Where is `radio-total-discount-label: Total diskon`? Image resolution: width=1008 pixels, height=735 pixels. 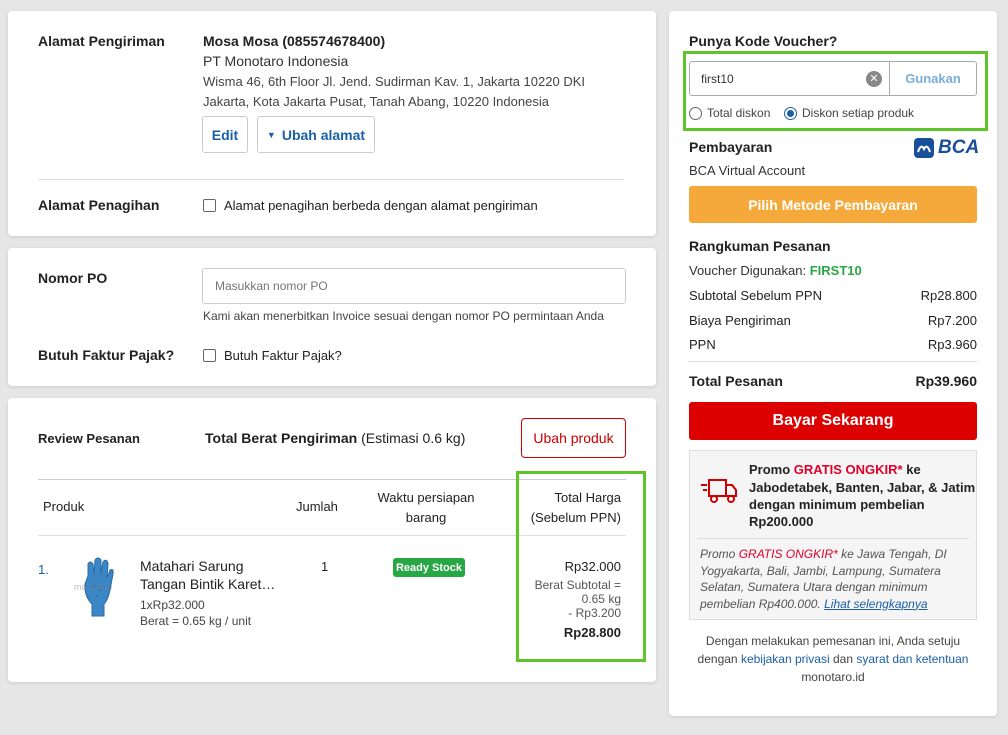
radio-total-discount-label: Total diskon is located at coordinates (739, 113).